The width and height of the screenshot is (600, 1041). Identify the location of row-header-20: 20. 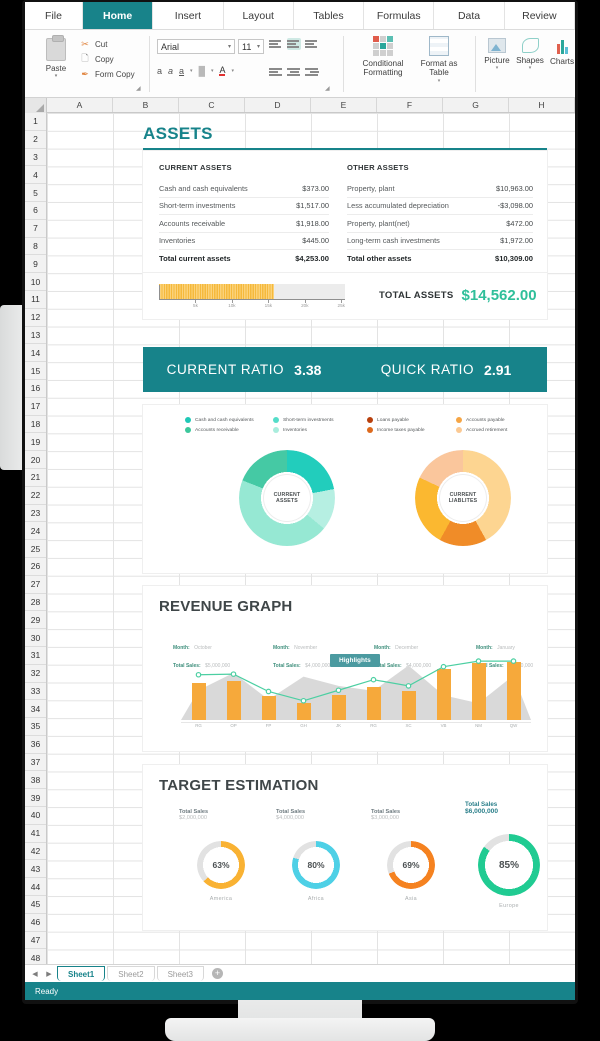
(35, 460).